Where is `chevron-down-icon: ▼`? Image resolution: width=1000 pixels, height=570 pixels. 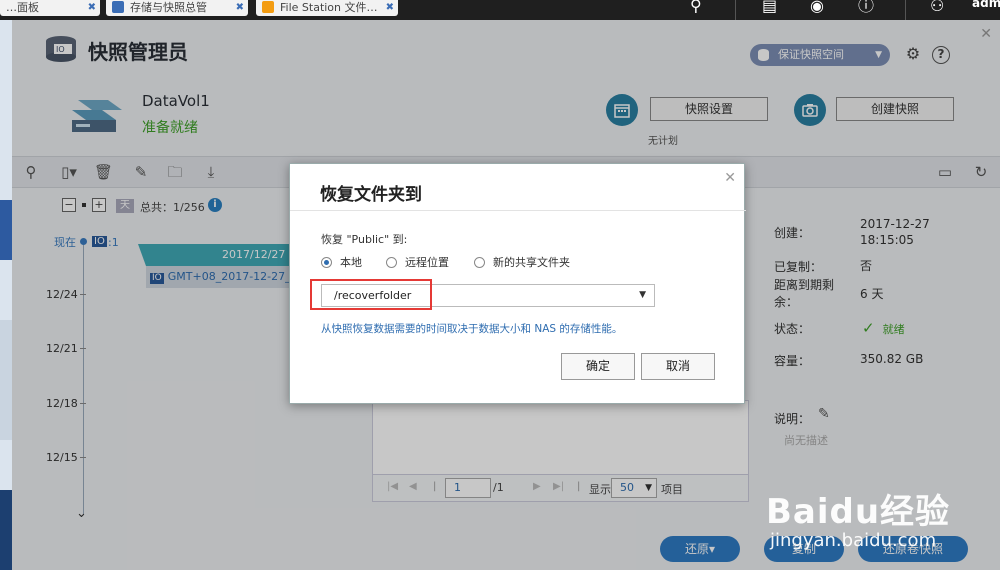 chevron-down-icon: ▼ is located at coordinates (642, 295).